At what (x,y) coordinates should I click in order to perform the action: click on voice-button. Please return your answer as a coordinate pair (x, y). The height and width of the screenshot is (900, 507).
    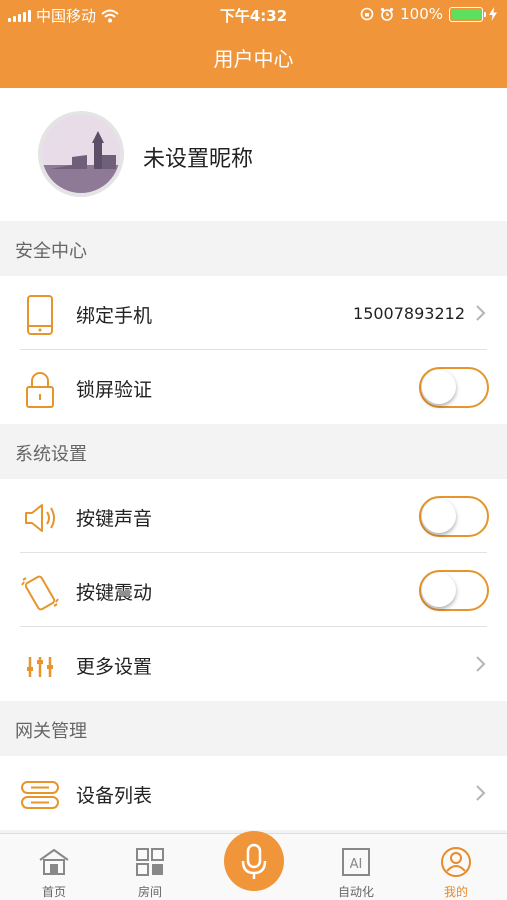
    Looking at the image, I should click on (254, 861).